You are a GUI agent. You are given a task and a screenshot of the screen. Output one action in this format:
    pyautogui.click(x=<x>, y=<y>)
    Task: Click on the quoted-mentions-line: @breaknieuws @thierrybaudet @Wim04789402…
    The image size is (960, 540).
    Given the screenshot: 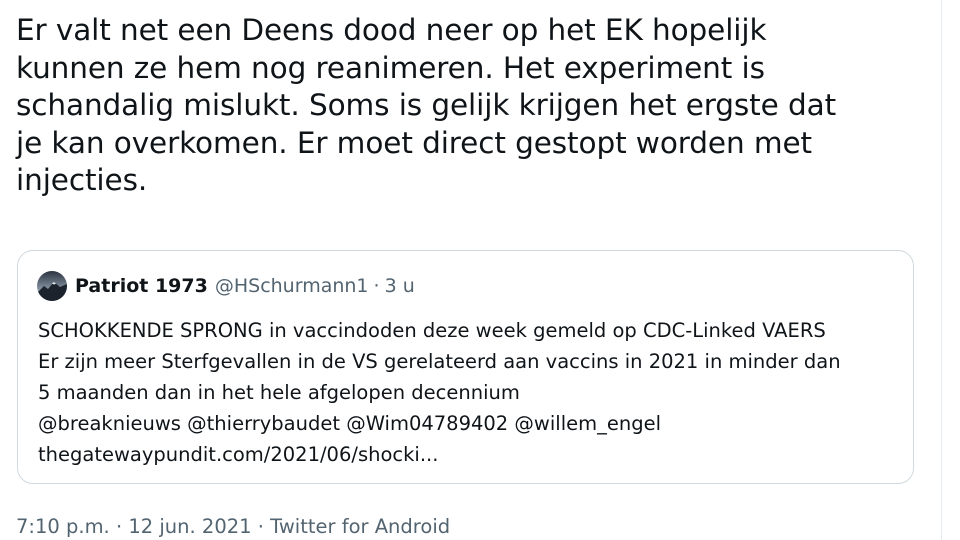 What is the action you would take?
    pyautogui.click(x=350, y=423)
    